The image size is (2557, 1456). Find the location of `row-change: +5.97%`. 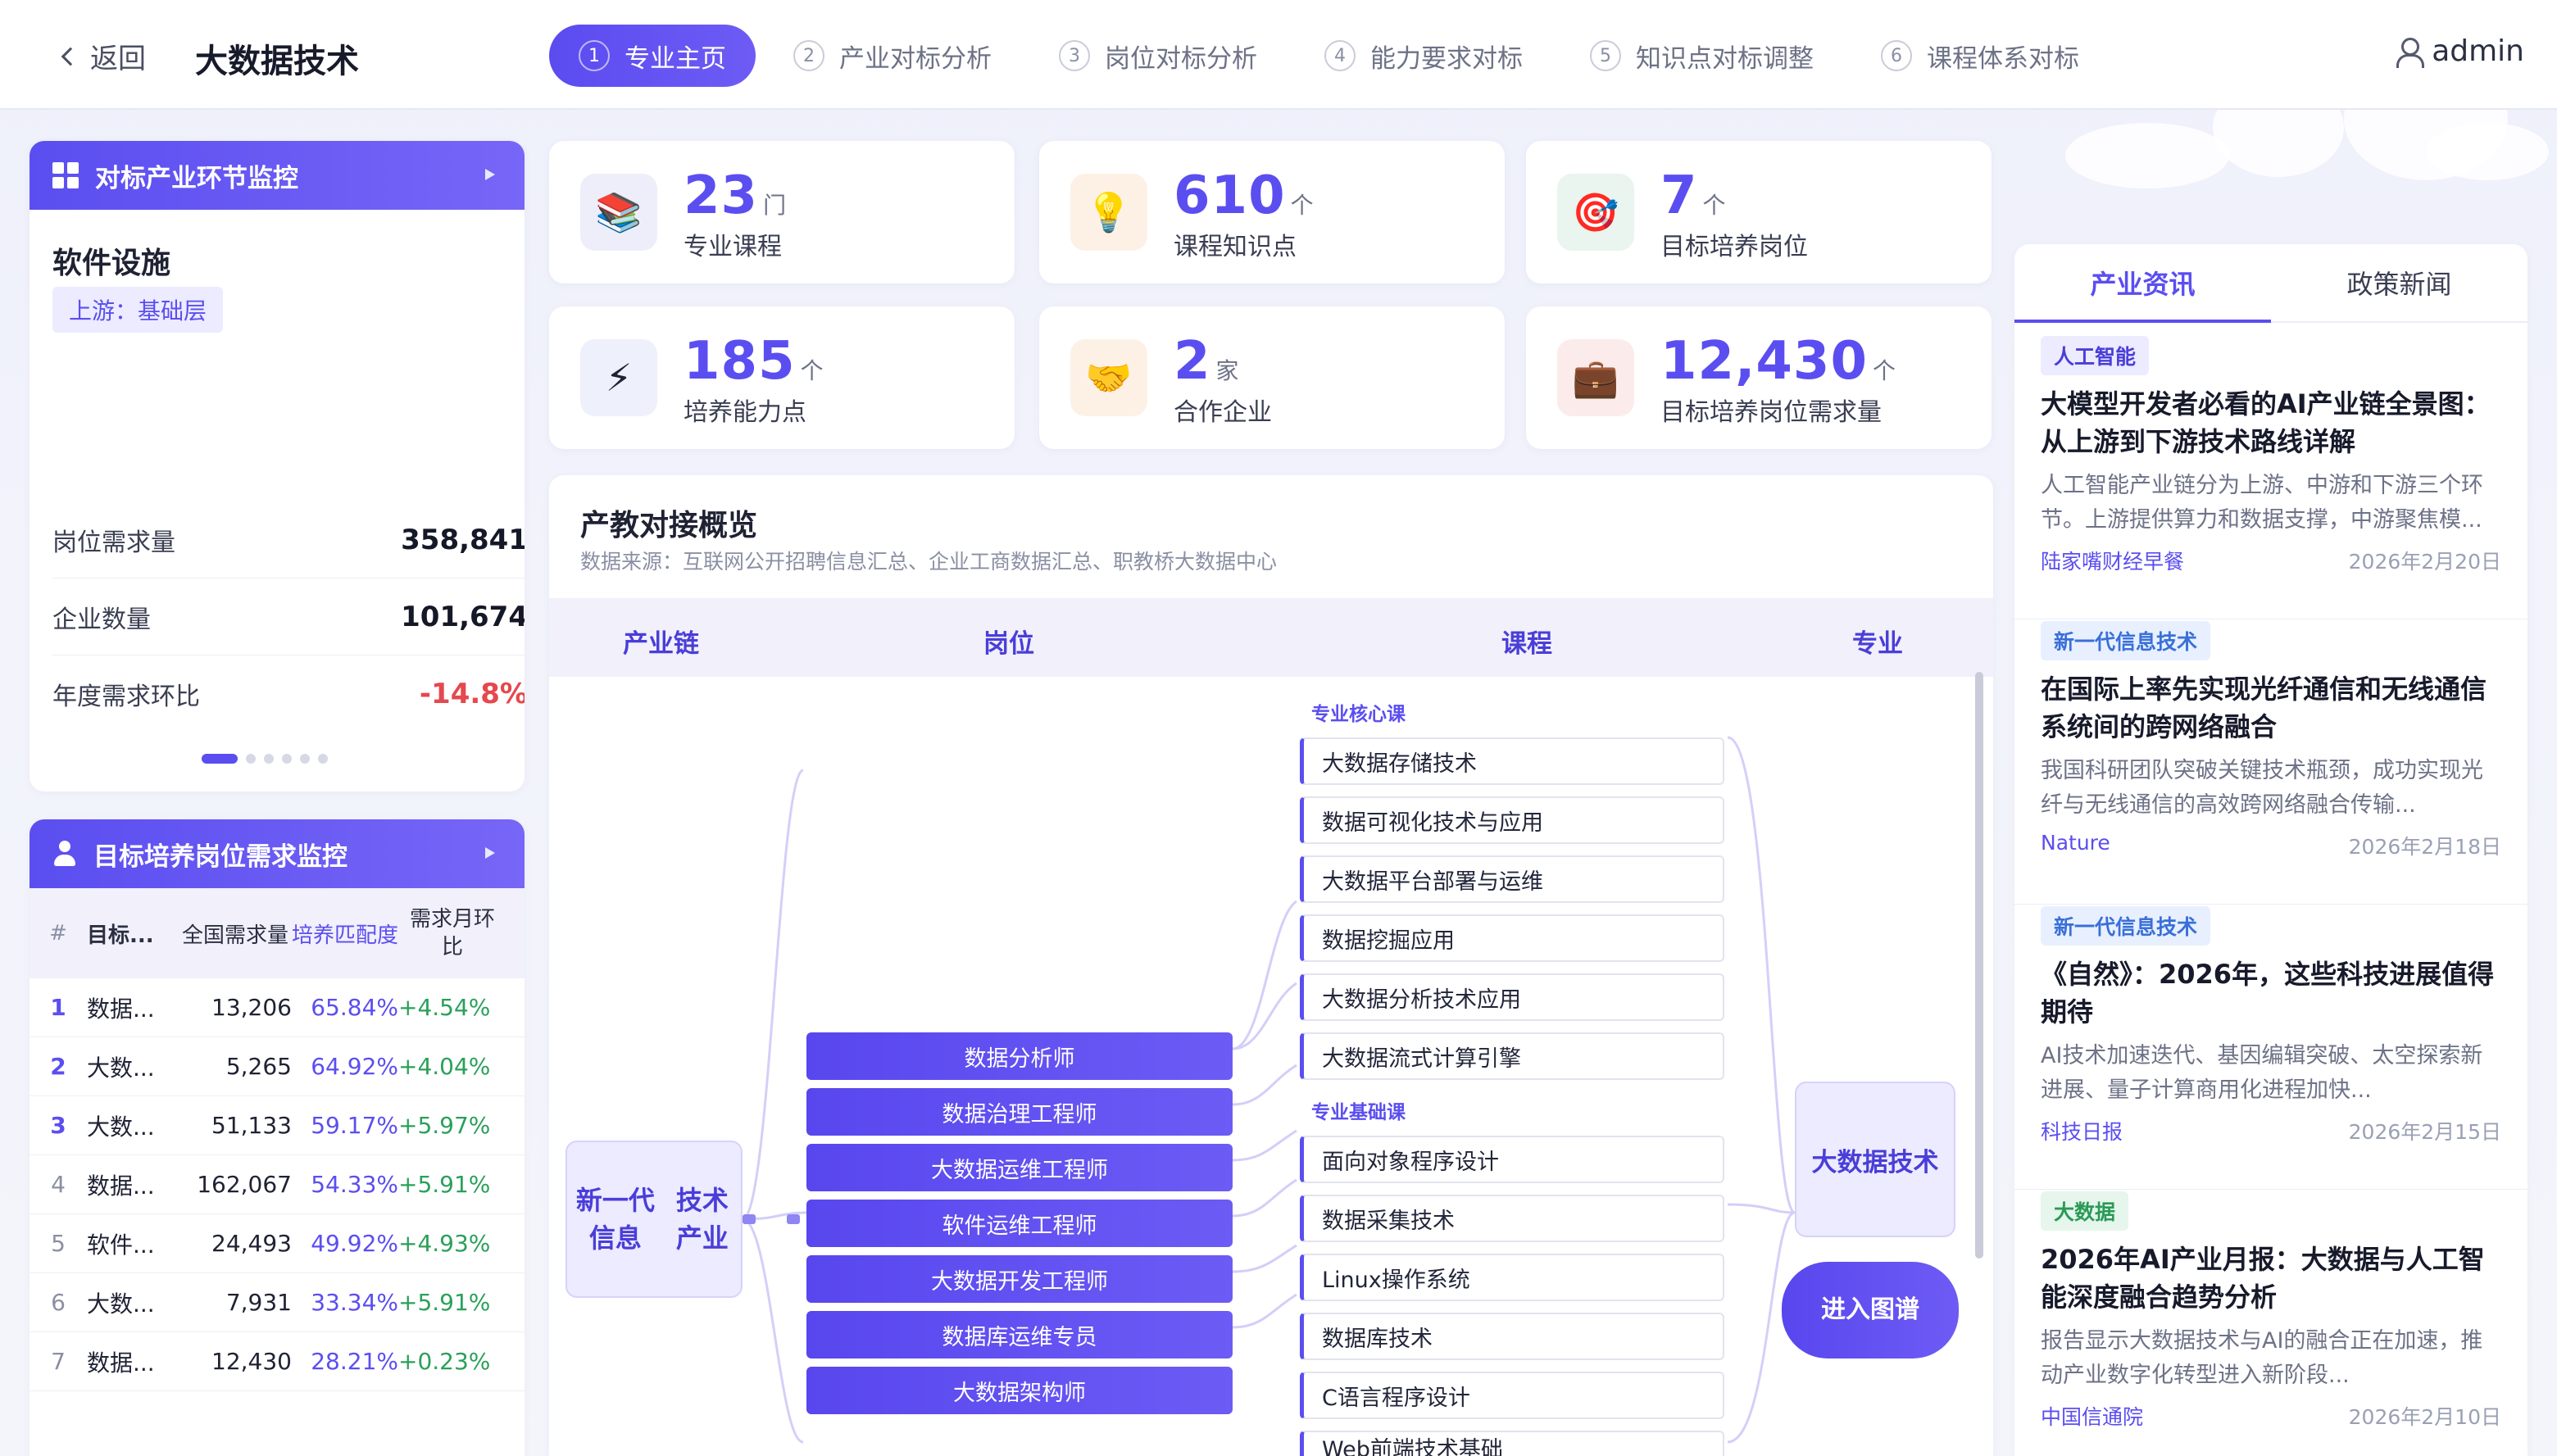

row-change: +5.97% is located at coordinates (444, 1126).